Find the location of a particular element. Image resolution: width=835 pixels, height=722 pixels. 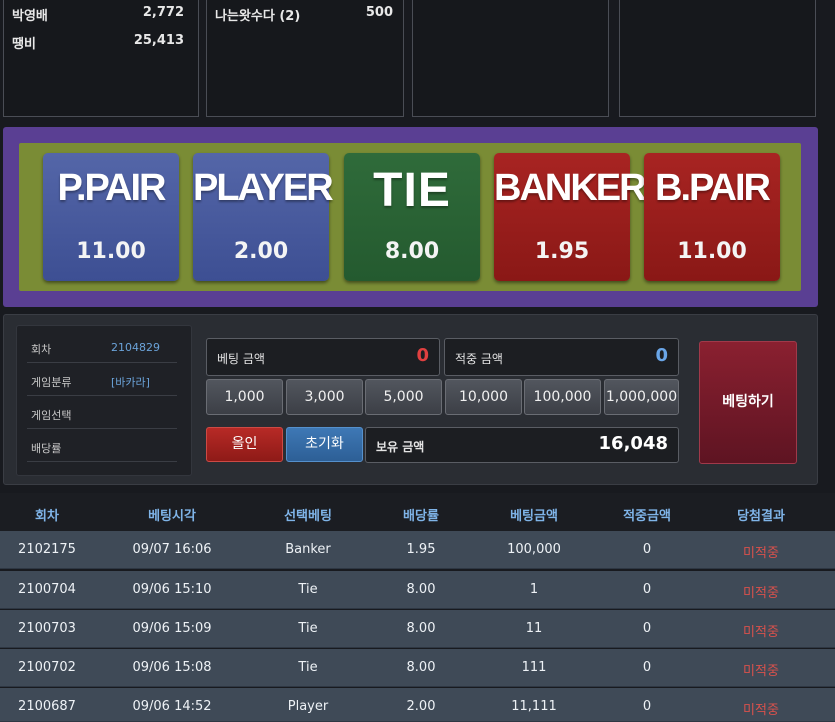

cell-time: 09/06 15:09 is located at coordinates (172, 628).